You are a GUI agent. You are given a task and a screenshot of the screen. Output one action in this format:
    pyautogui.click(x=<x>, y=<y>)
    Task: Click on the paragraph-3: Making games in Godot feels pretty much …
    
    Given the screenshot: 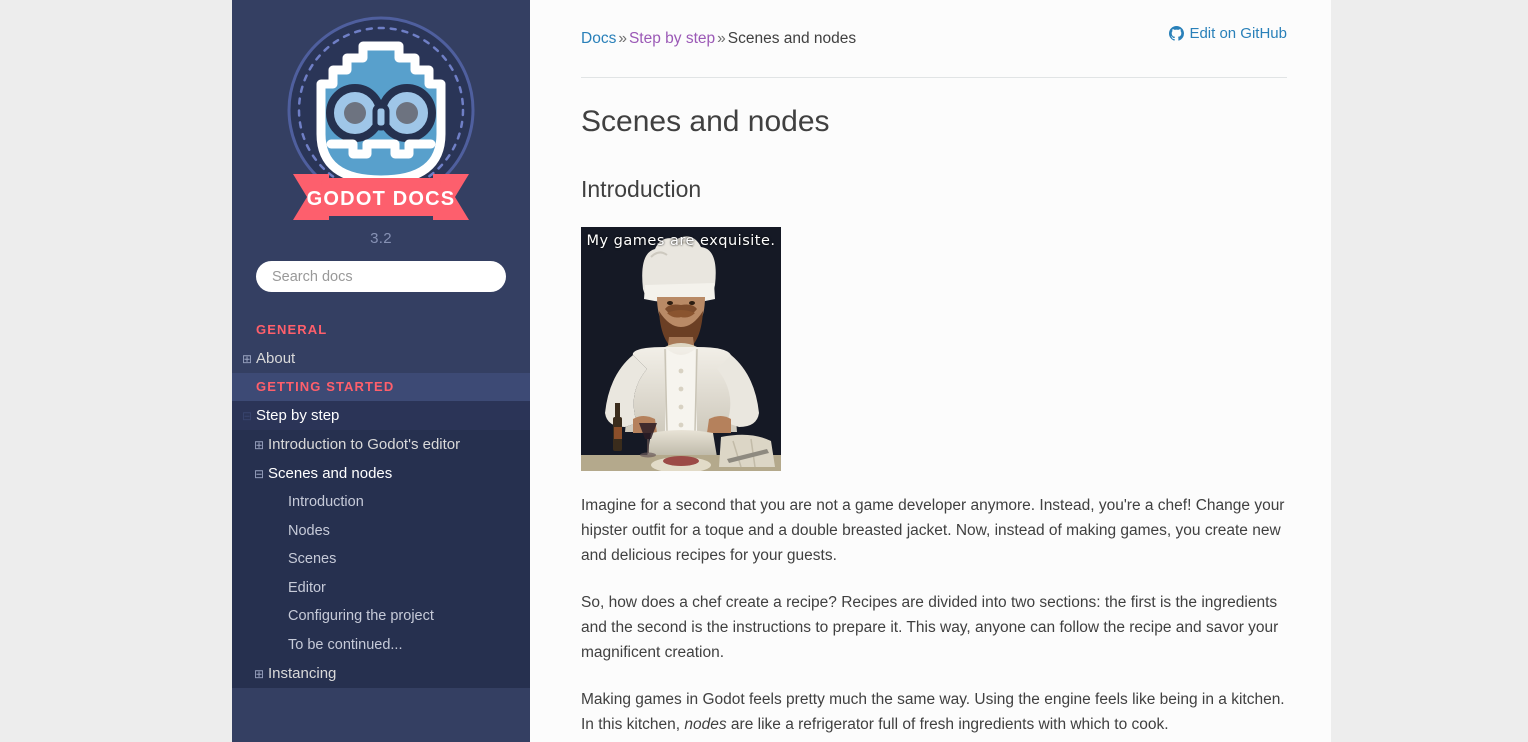 What is the action you would take?
    pyautogui.click(x=934, y=712)
    